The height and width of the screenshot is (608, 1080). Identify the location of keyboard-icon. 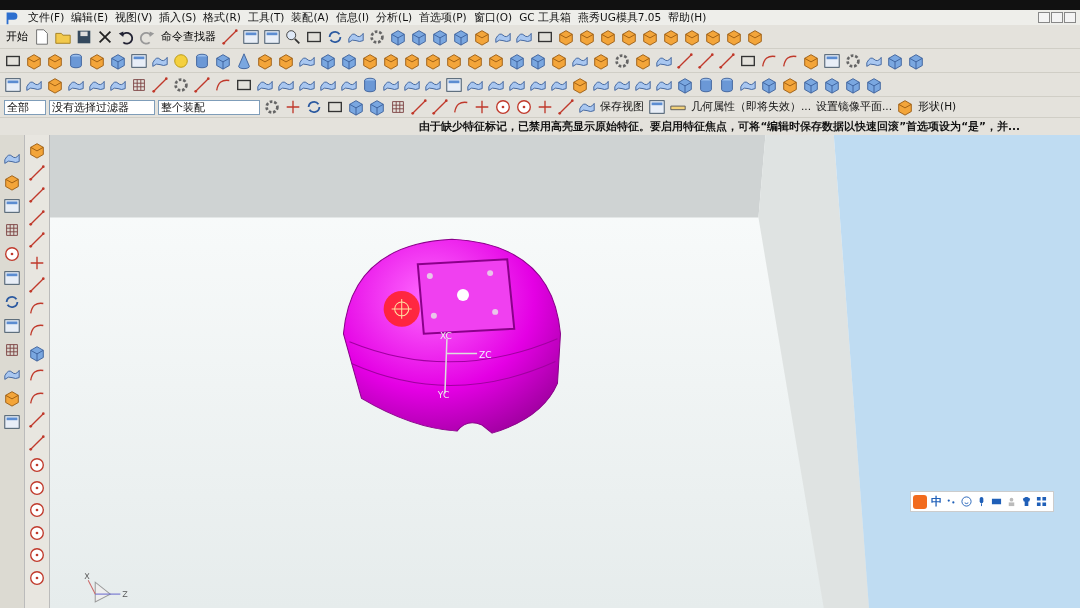
(996, 501).